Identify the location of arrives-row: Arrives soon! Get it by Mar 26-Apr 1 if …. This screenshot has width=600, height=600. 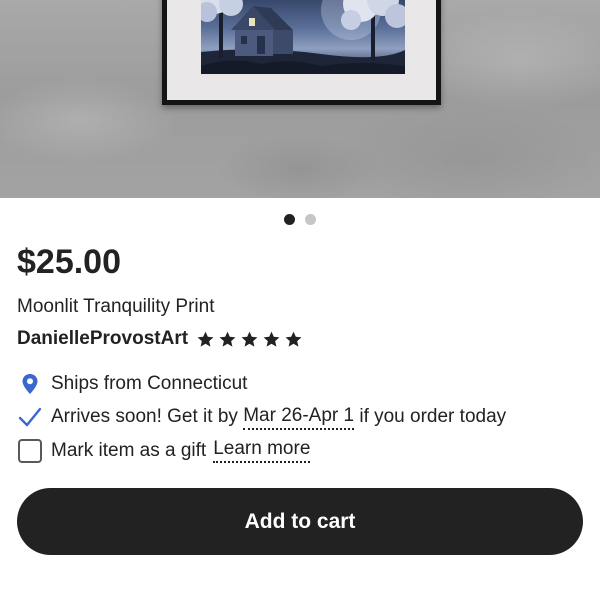
(261, 417).